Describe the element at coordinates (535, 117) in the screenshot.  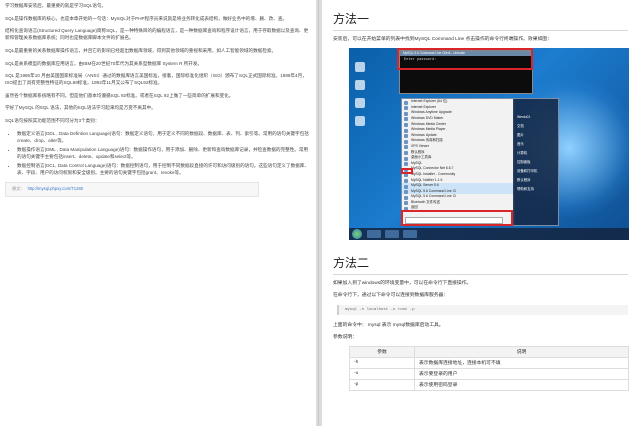
I see `start-menu-right-item: Wenlu01` at that location.